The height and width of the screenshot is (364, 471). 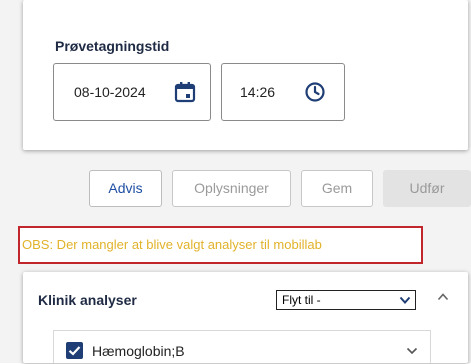 What do you see at coordinates (87, 300) in the screenshot?
I see `analyser-title: Klinik analyser` at bounding box center [87, 300].